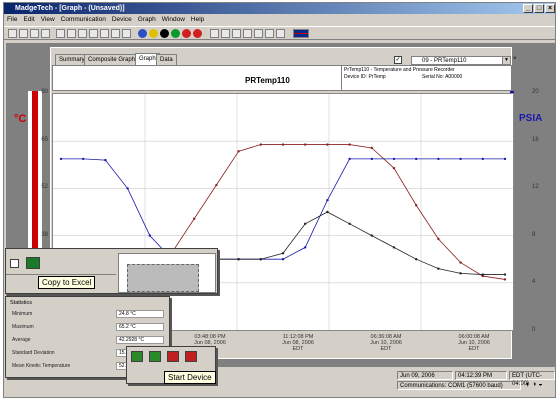 The image size is (559, 403). What do you see at coordinates (104, 33) in the screenshot?
I see `zoom-x-icon` at bounding box center [104, 33].